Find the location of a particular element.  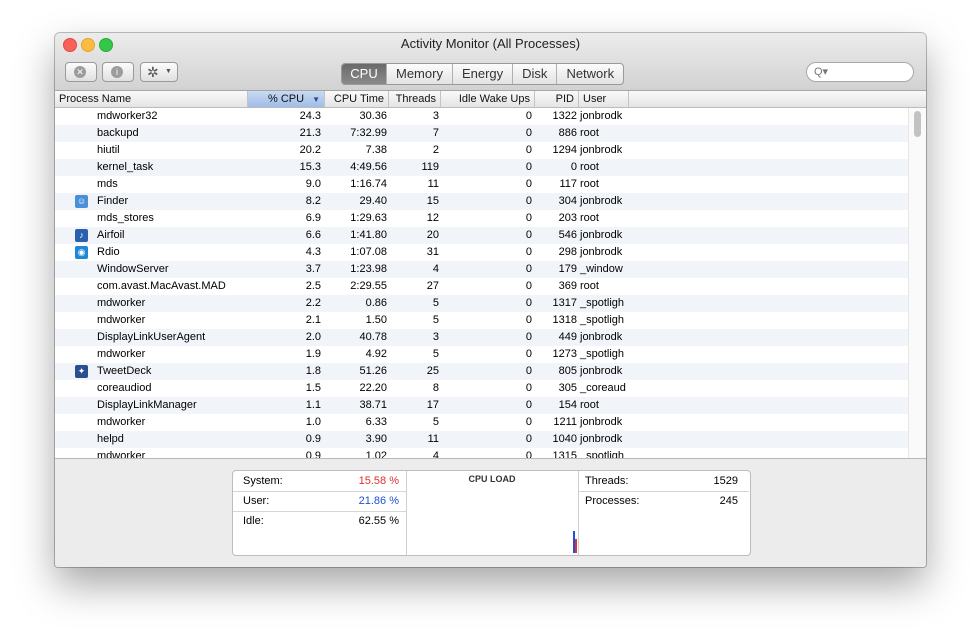

table-row: WindowServer 3.7 1:23.98 4 0 179 _window is located at coordinates (481, 269).